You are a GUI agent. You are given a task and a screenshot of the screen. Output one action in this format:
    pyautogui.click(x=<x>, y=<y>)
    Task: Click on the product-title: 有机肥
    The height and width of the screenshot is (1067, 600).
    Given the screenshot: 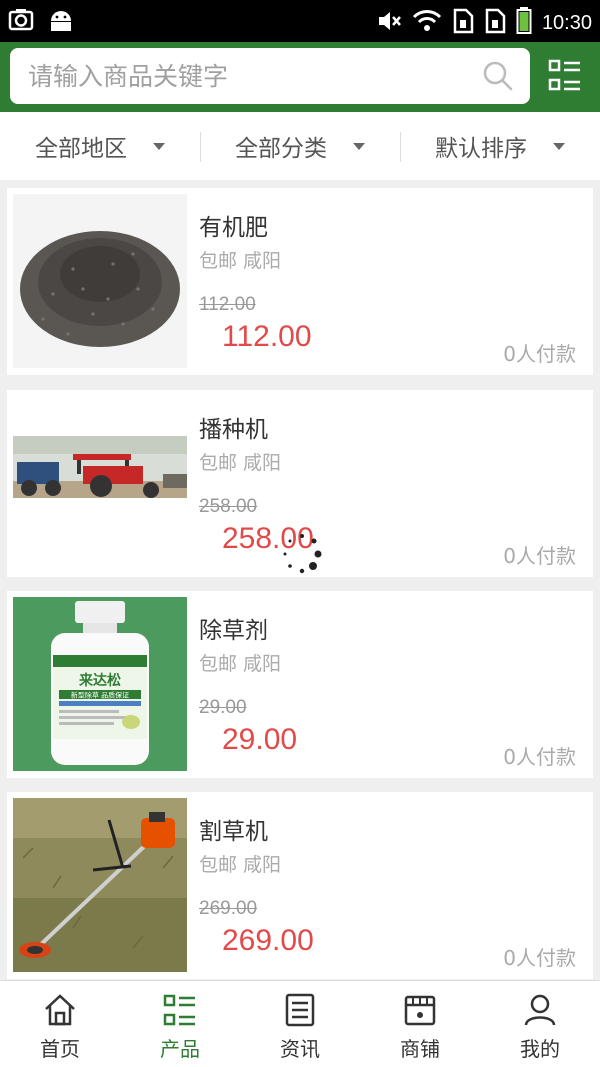 What is the action you would take?
    pyautogui.click(x=233, y=228)
    